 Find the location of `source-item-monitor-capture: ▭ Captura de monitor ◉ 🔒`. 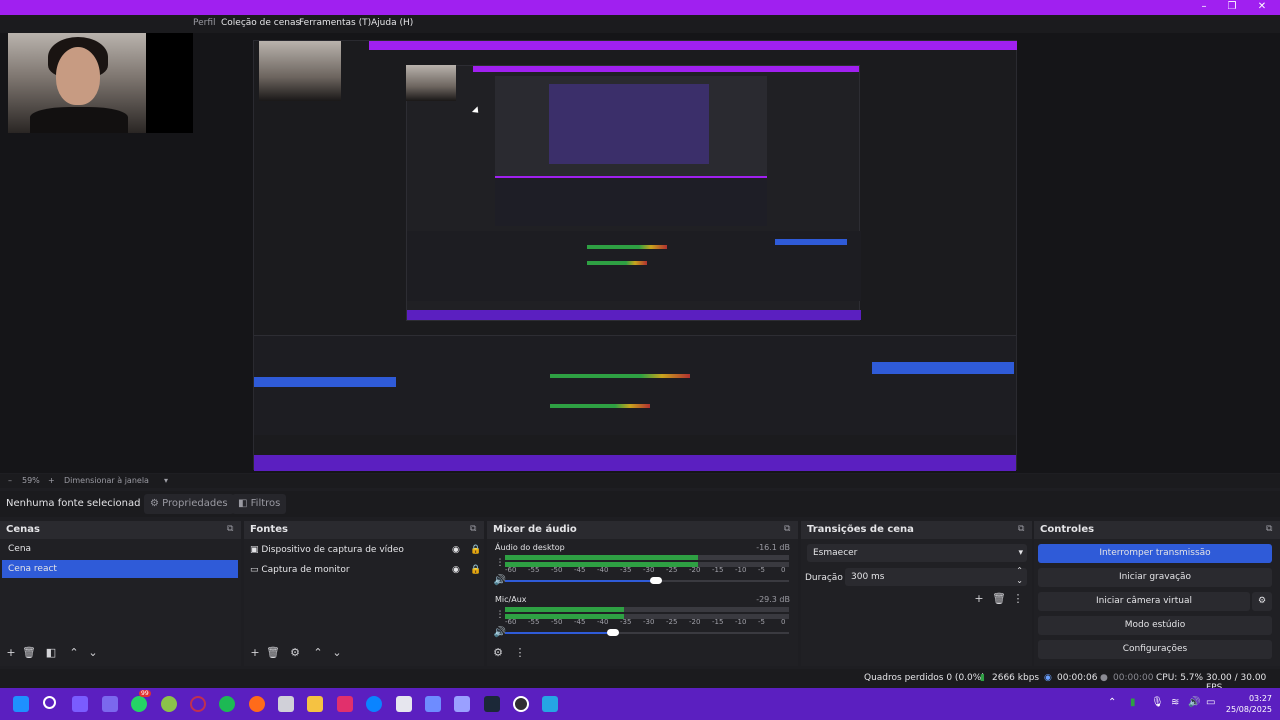

source-item-monitor-capture: ▭ Captura de monitor ◉ 🔒 is located at coordinates (368, 570).